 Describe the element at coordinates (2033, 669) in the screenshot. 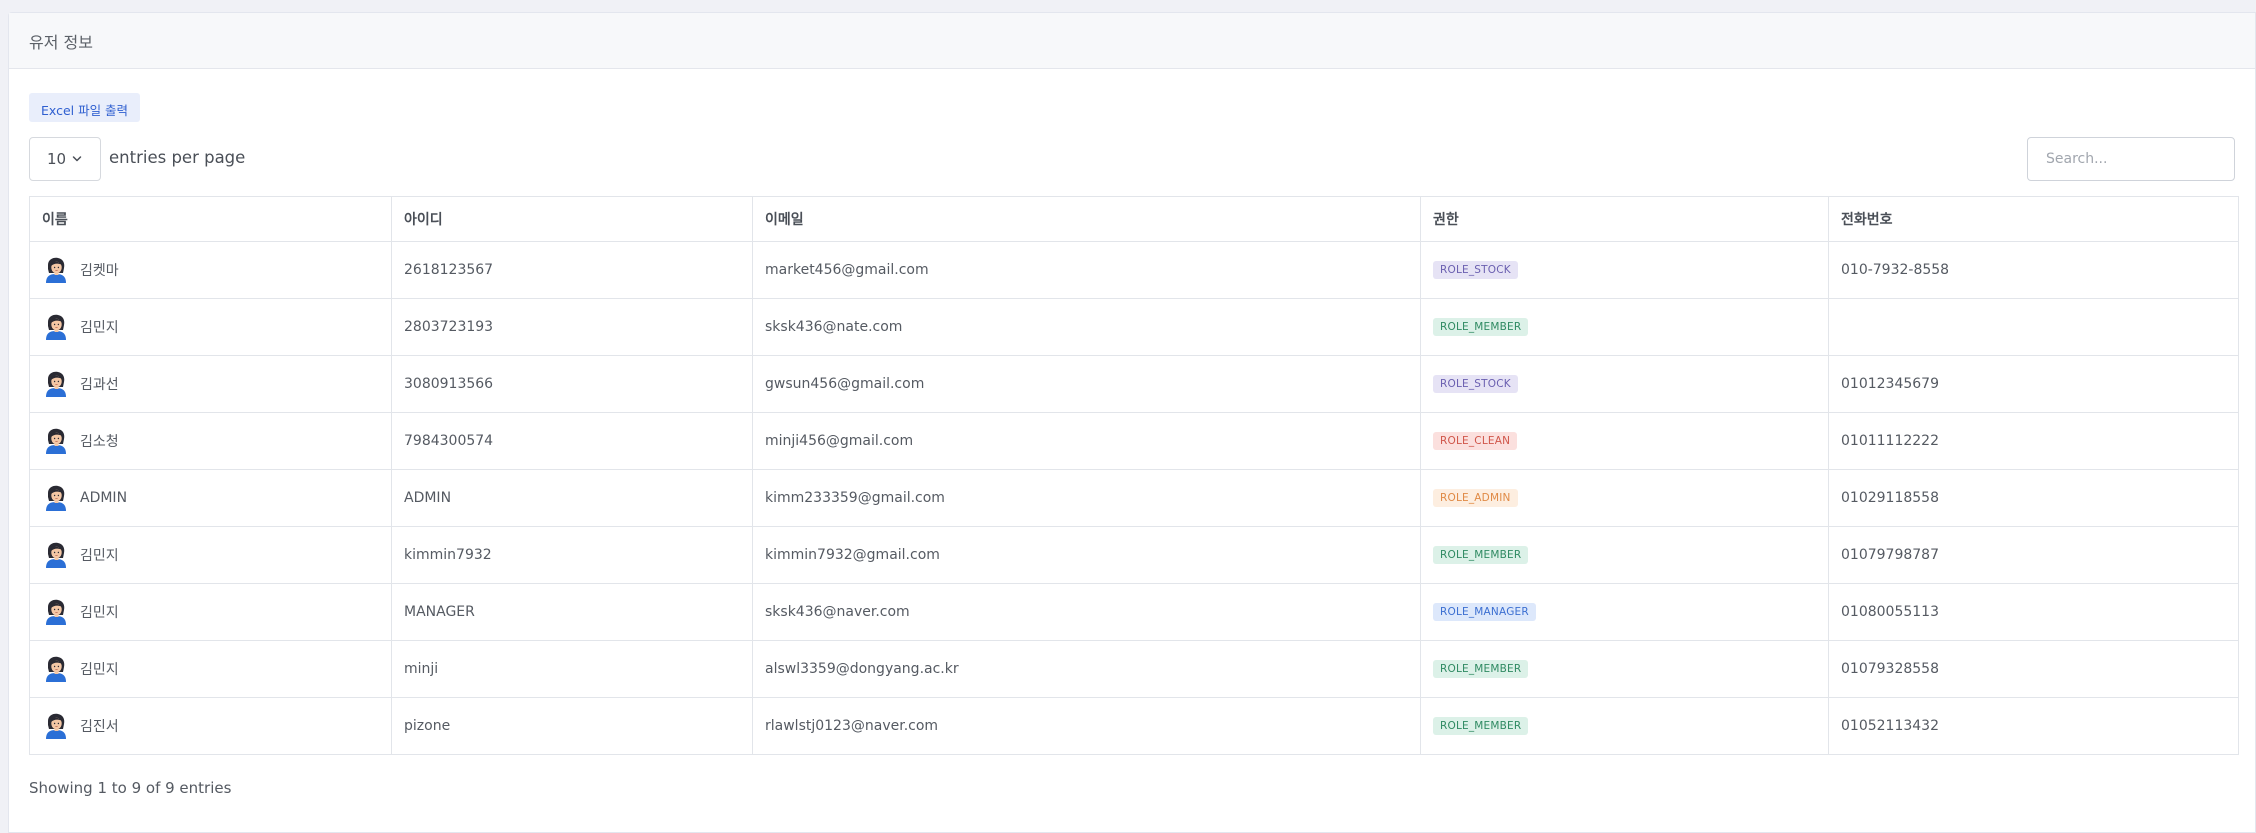

I see `cell-phone: 01079328558` at that location.